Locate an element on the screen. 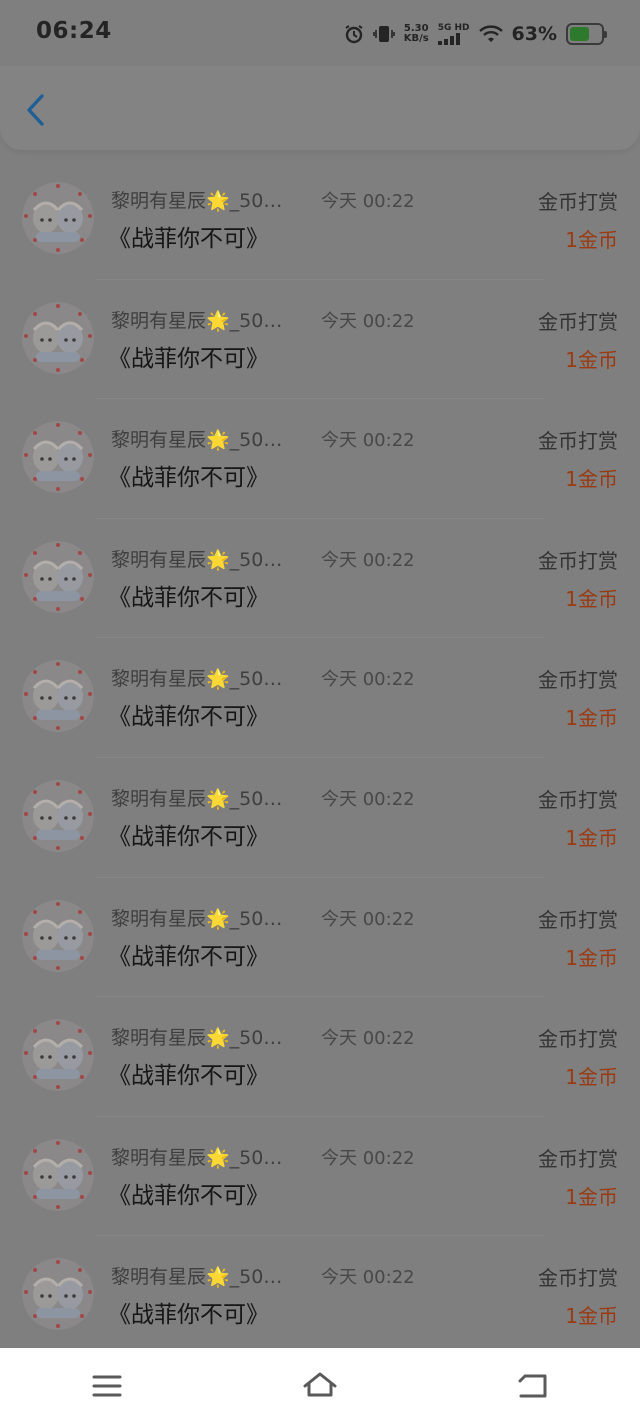  home-button is located at coordinates (320, 1386).